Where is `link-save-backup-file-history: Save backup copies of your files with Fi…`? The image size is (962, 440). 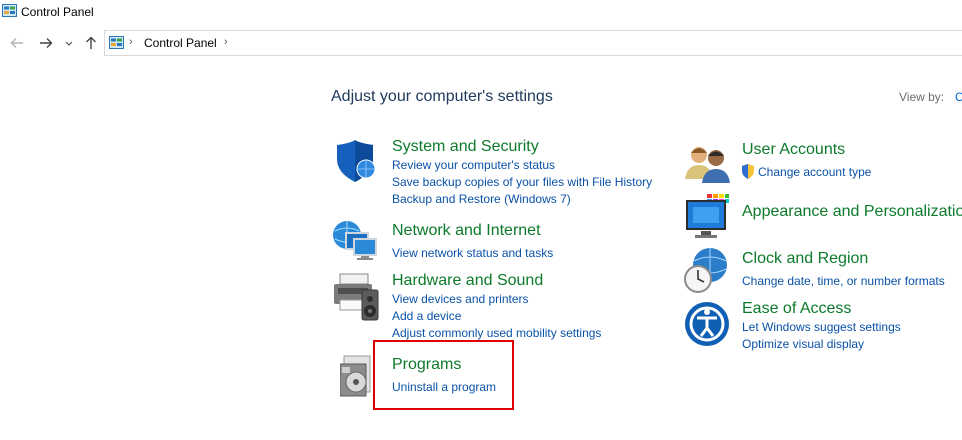
link-save-backup-file-history: Save backup copies of your files with Fi… is located at coordinates (522, 182).